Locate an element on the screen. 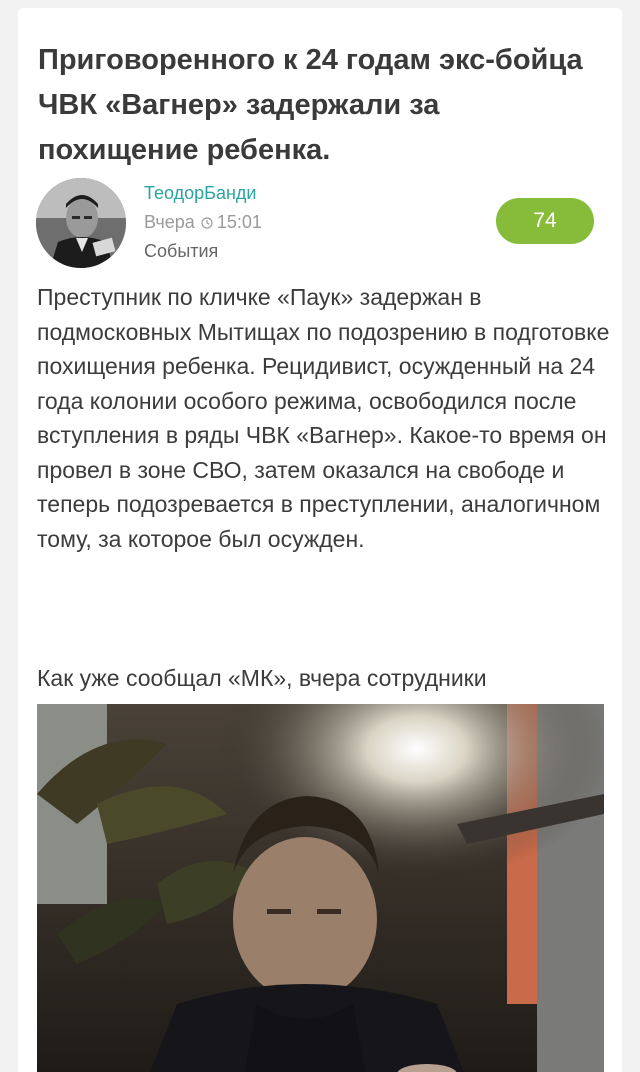 The height and width of the screenshot is (1072, 640). author-avatar is located at coordinates (81, 223).